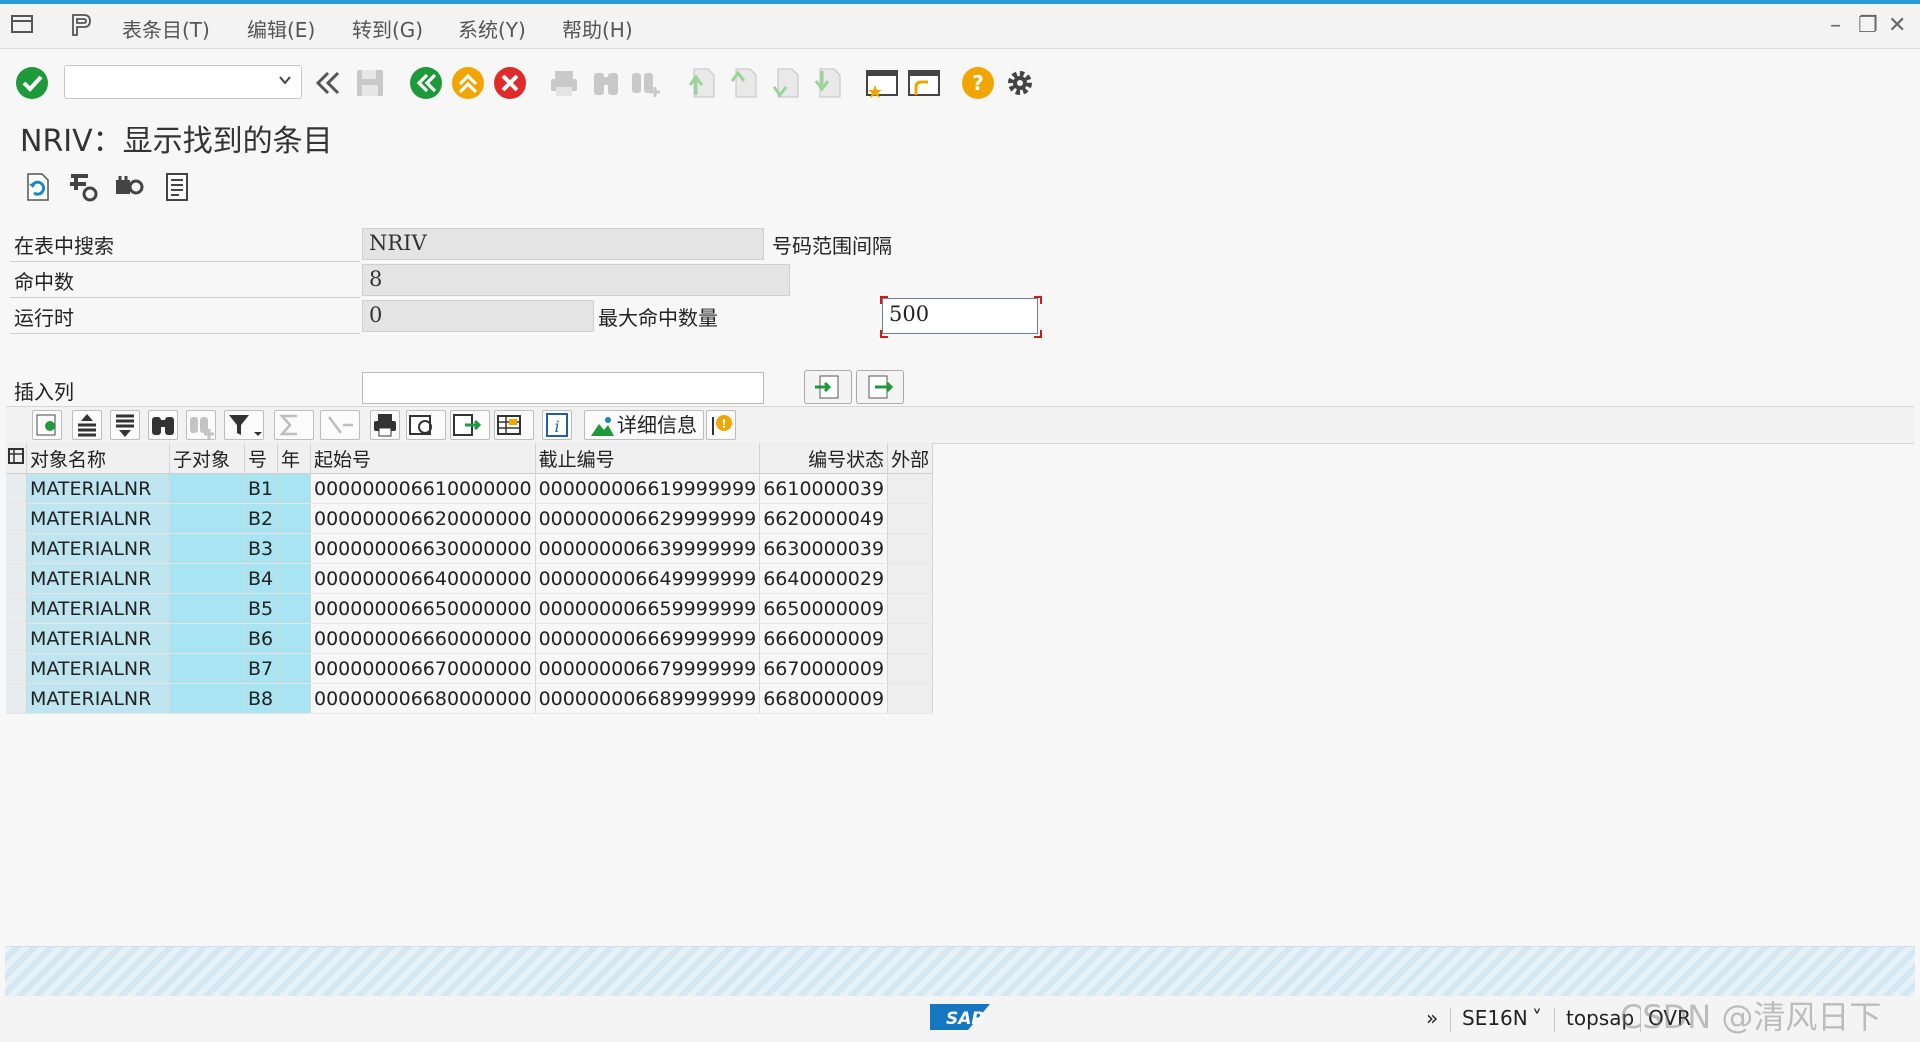 The height and width of the screenshot is (1042, 1920). What do you see at coordinates (824, 488) in the screenshot?
I see `cell-number-status: 6610000039` at bounding box center [824, 488].